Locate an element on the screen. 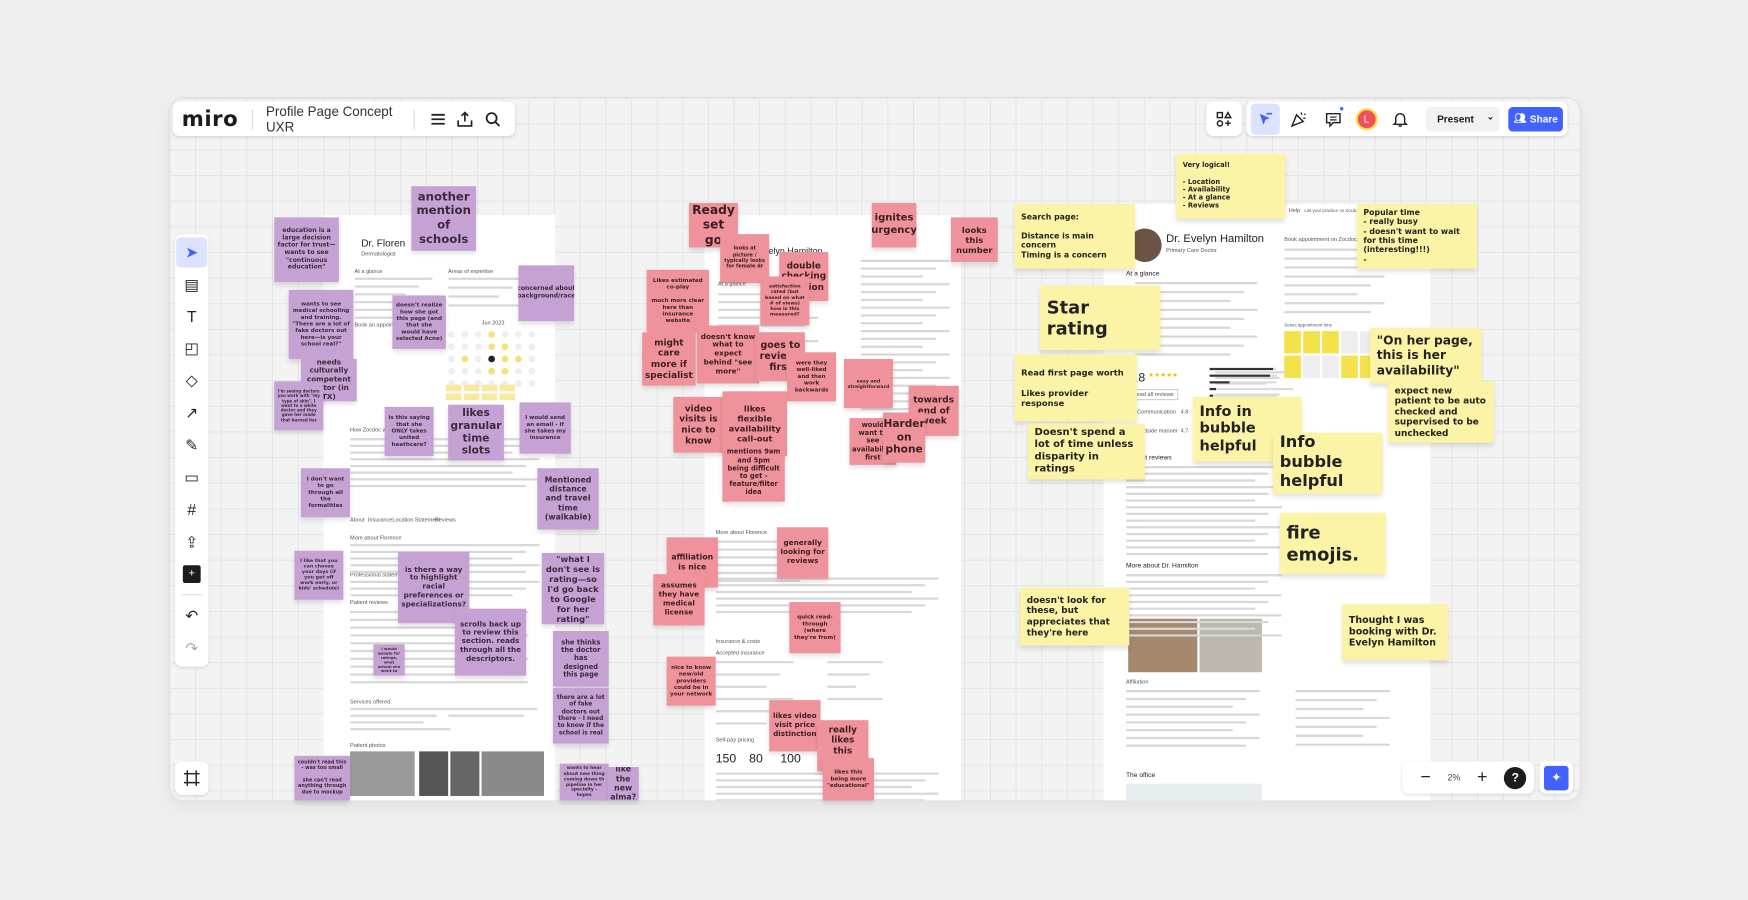  tab: Reviews is located at coordinates (445, 520).